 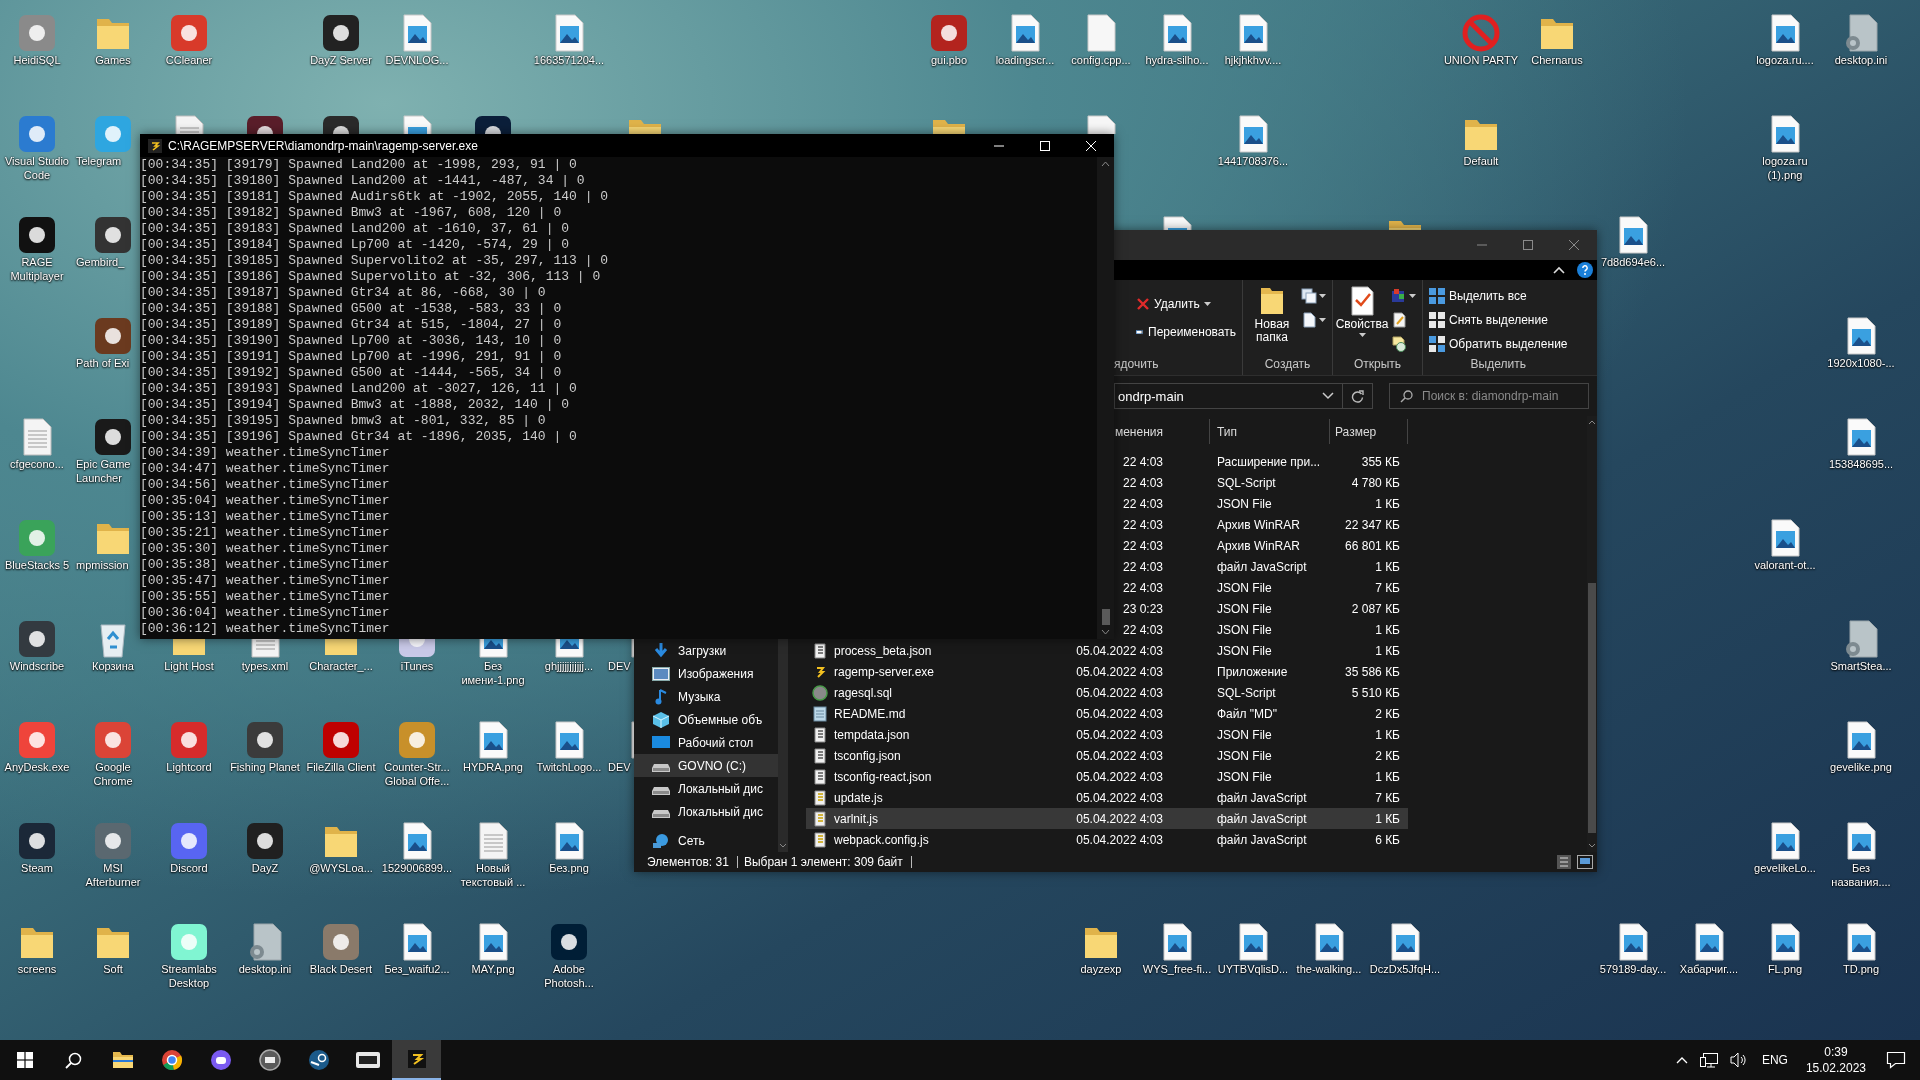 What do you see at coordinates (113, 774) in the screenshot?
I see `icon-label: Google Chrome` at bounding box center [113, 774].